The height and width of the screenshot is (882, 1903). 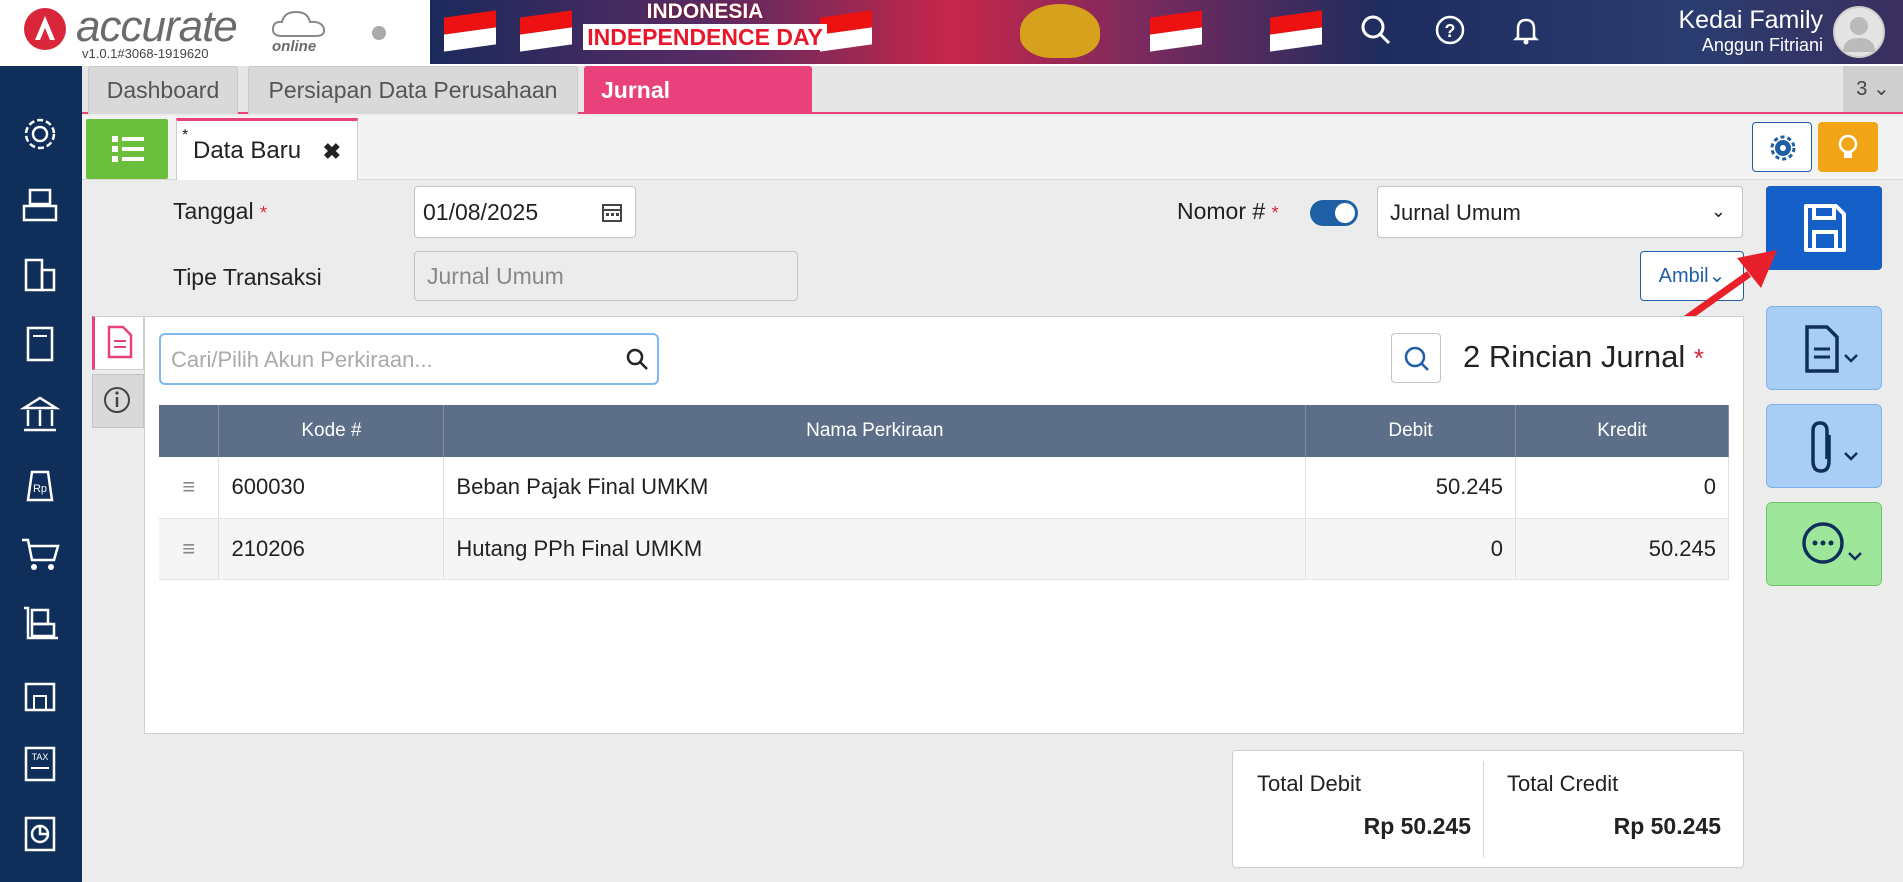 I want to click on app-version: v1.0.1#3068-1919620, so click(x=145, y=53).